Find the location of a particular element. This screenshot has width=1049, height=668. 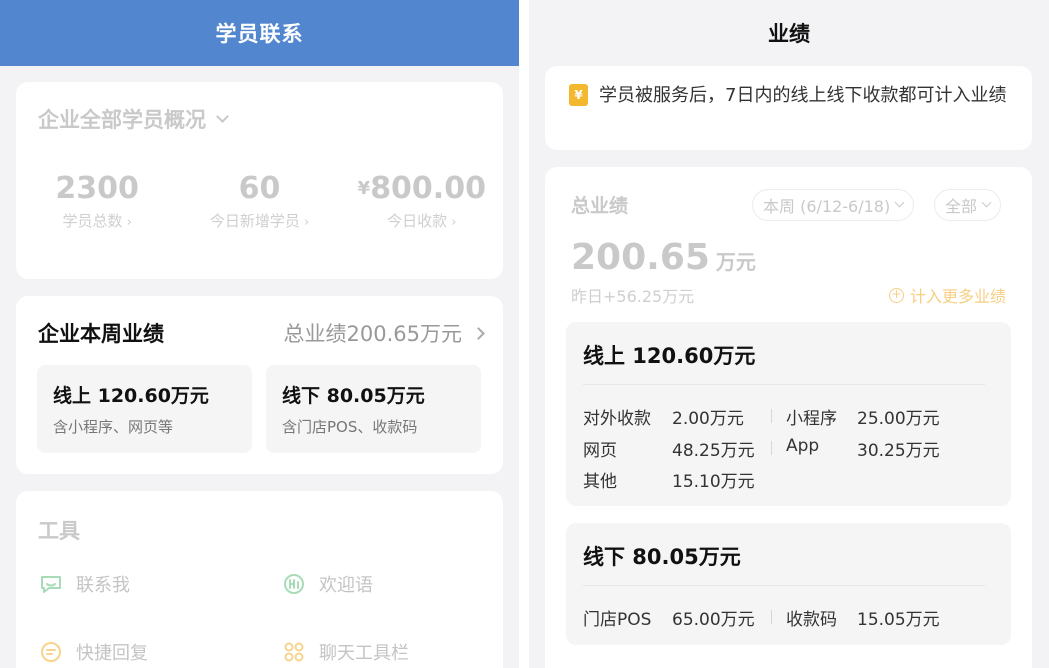

tool-welcome-message: 欢迎语 is located at coordinates (327, 584).